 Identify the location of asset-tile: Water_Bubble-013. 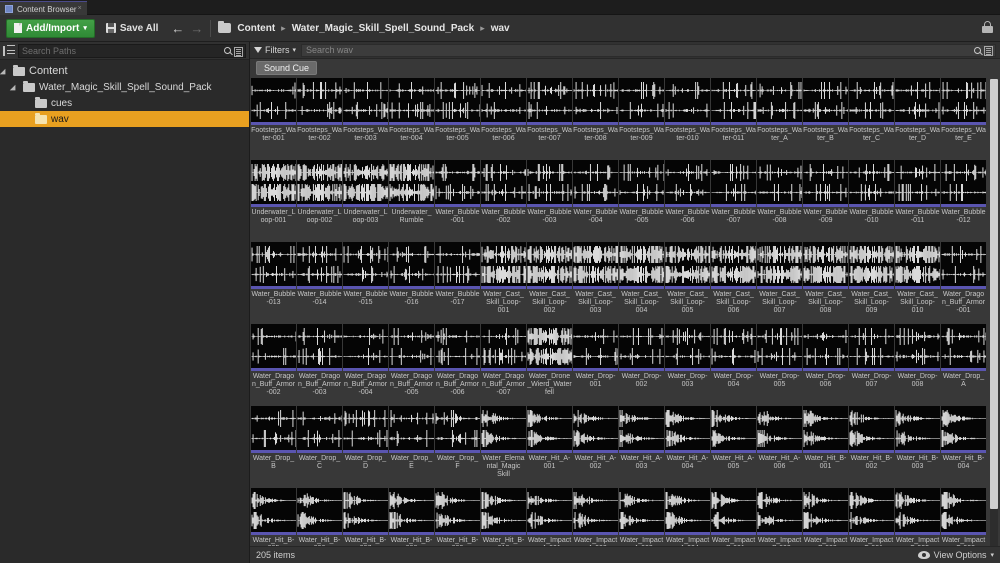
(273, 283).